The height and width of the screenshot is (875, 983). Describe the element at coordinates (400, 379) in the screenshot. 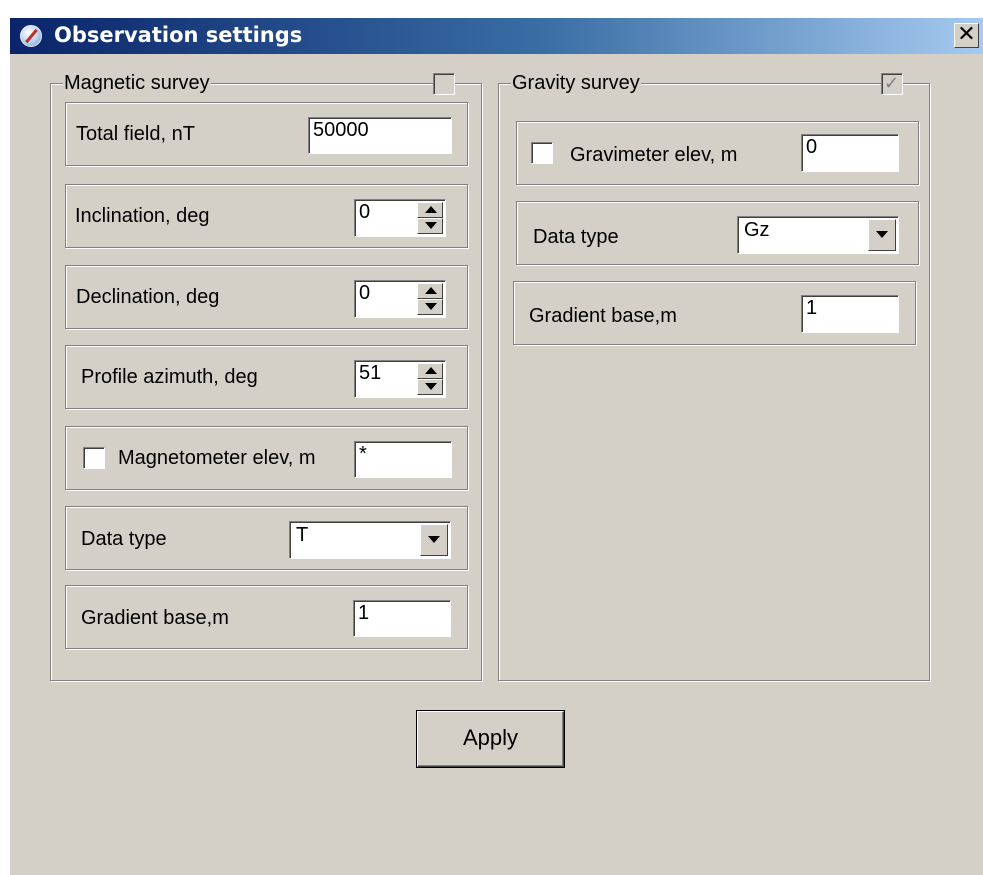

I see `profile-azimuth-spinner: 51` at that location.